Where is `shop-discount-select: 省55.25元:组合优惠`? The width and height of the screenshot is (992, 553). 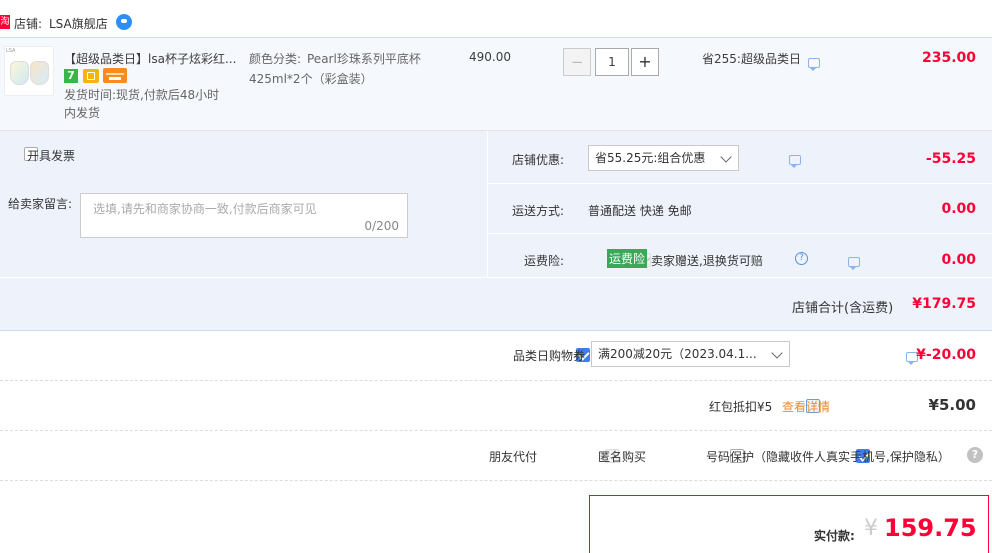 shop-discount-select: 省55.25元:组合优惠 is located at coordinates (663, 158).